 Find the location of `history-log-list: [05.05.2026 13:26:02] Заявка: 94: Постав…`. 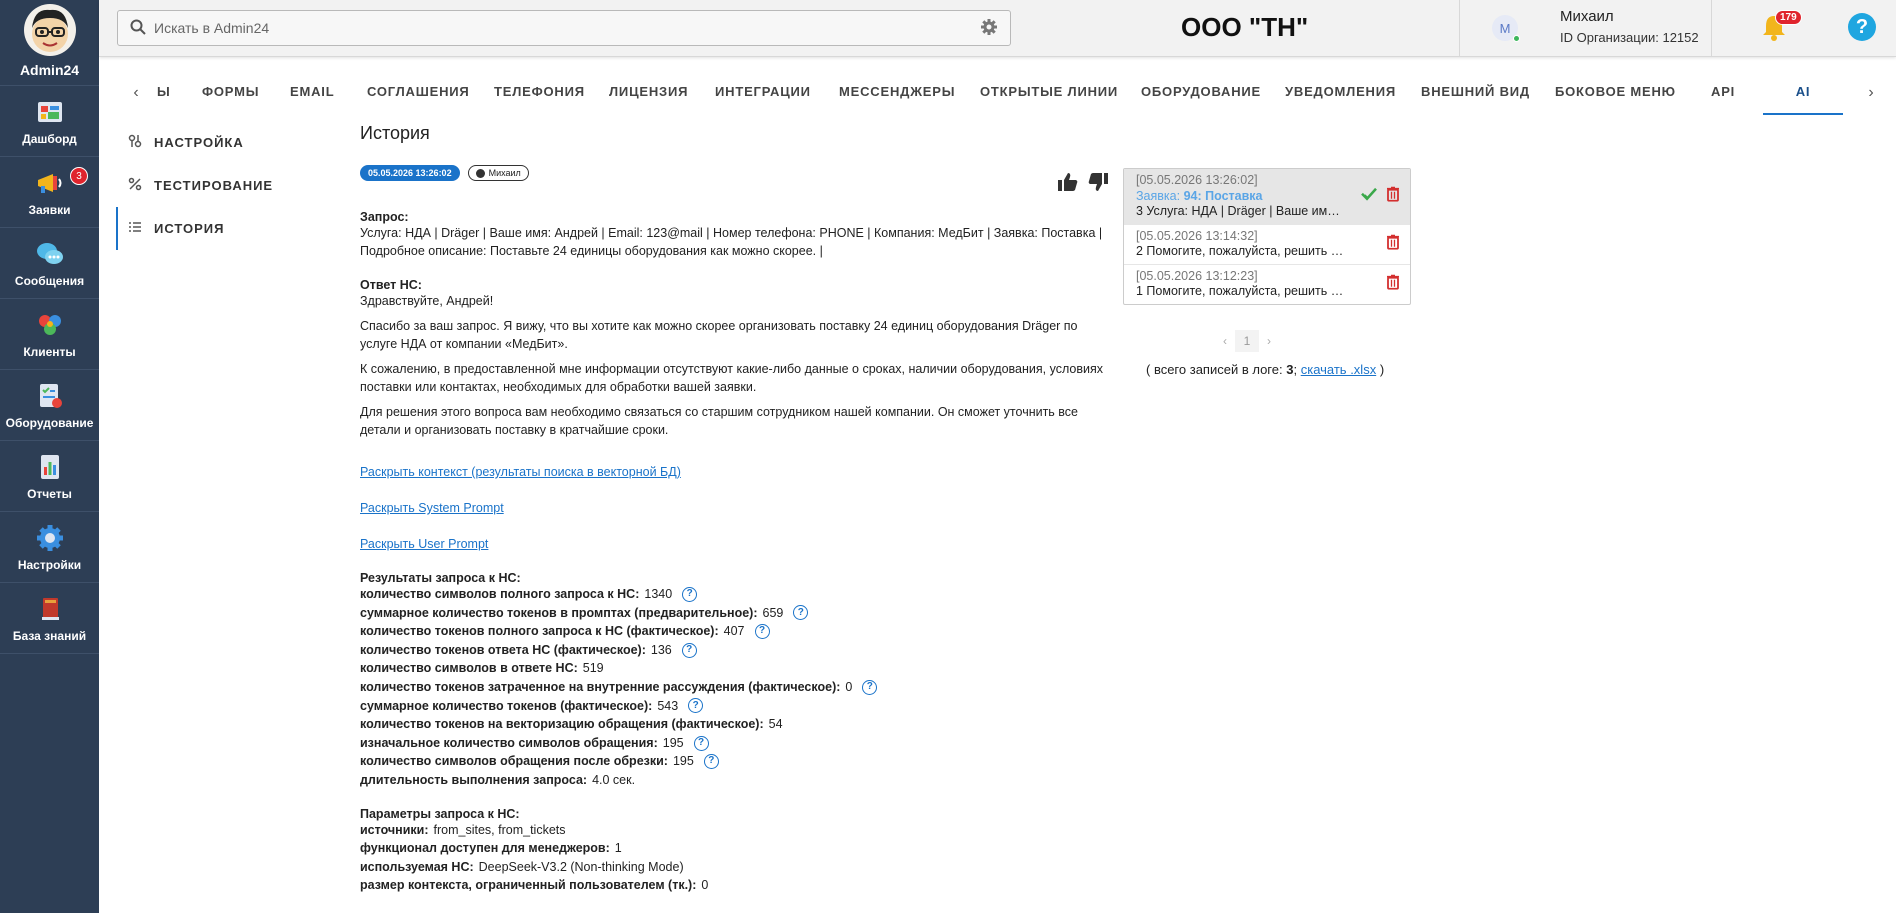

history-log-list: [05.05.2026 13:26:02] Заявка: 94: Постав… is located at coordinates (1267, 236).